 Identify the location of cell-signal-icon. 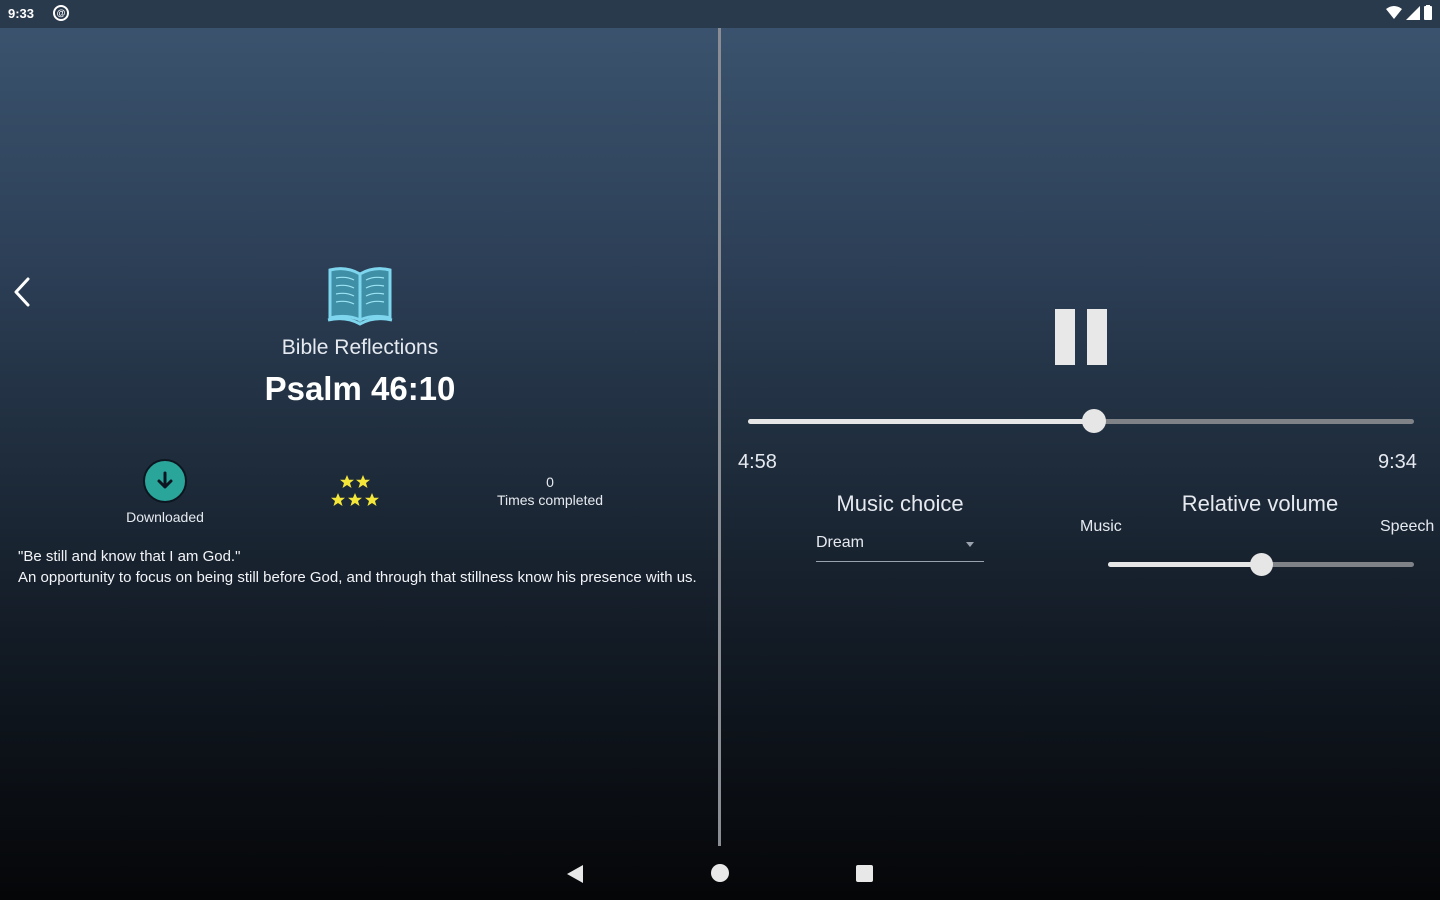
(1413, 12).